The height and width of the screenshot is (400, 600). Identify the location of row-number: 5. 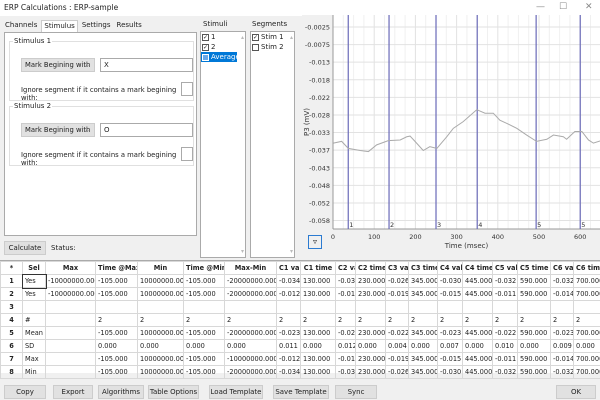
(11, 333).